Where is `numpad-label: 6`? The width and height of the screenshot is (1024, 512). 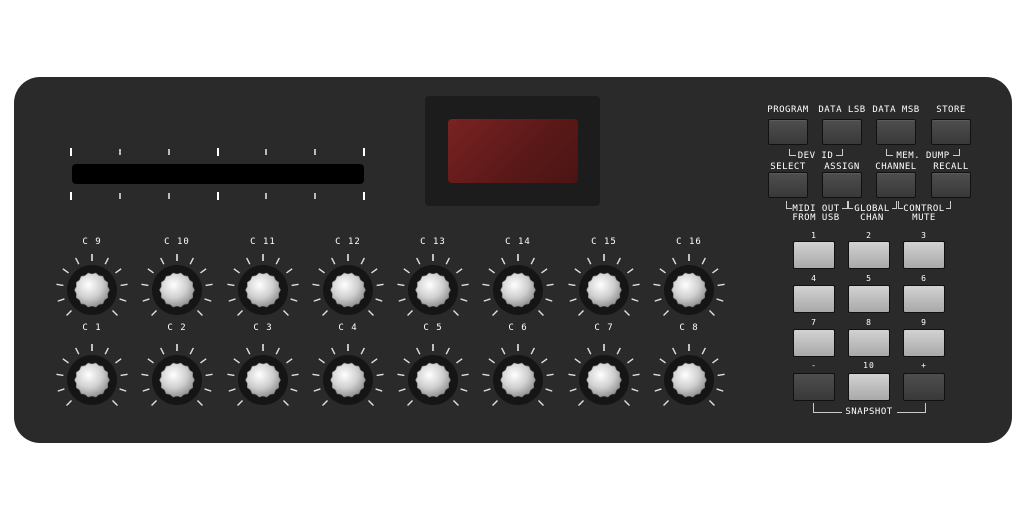
numpad-label: 6 is located at coordinates (924, 278).